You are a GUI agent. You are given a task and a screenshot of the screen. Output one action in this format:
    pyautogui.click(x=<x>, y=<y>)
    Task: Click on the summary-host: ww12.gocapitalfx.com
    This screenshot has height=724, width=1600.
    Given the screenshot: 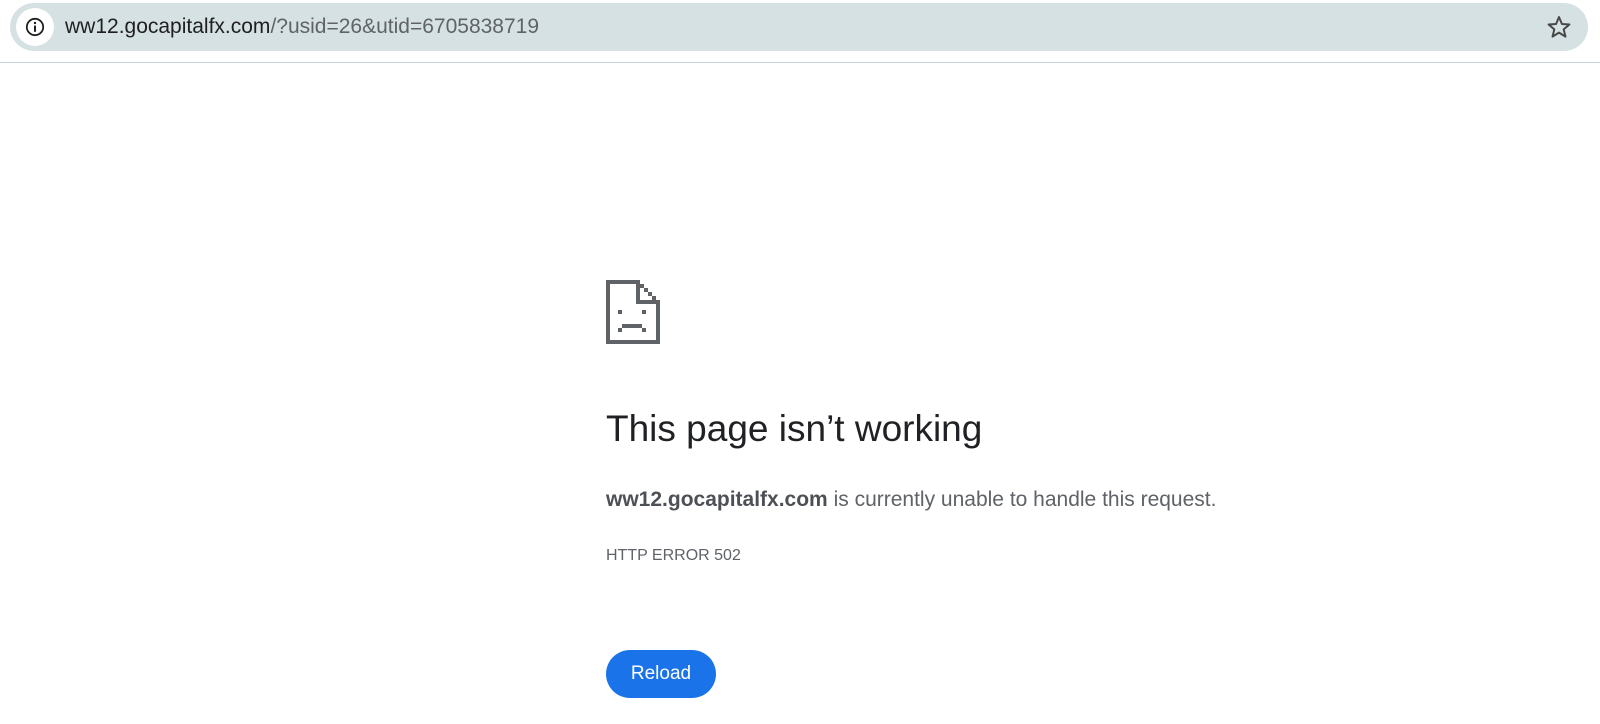 What is the action you would take?
    pyautogui.click(x=717, y=499)
    